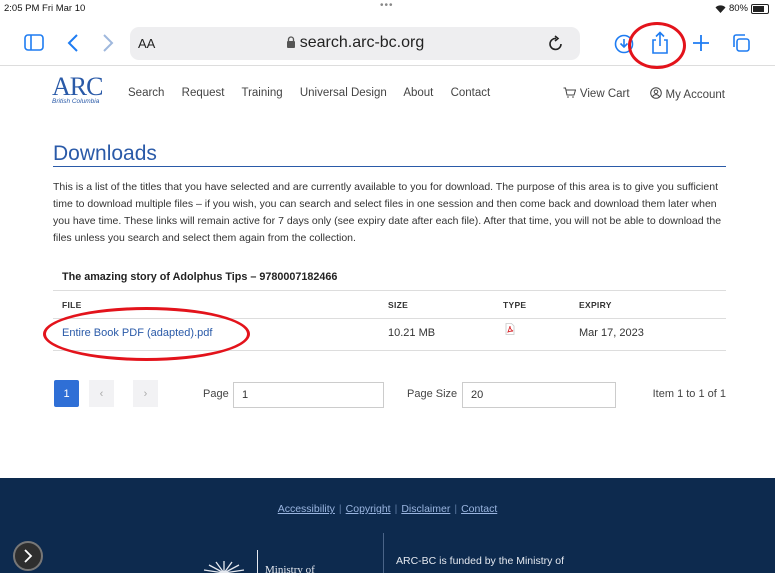  What do you see at coordinates (389, 166) in the screenshot?
I see `title-underline` at bounding box center [389, 166].